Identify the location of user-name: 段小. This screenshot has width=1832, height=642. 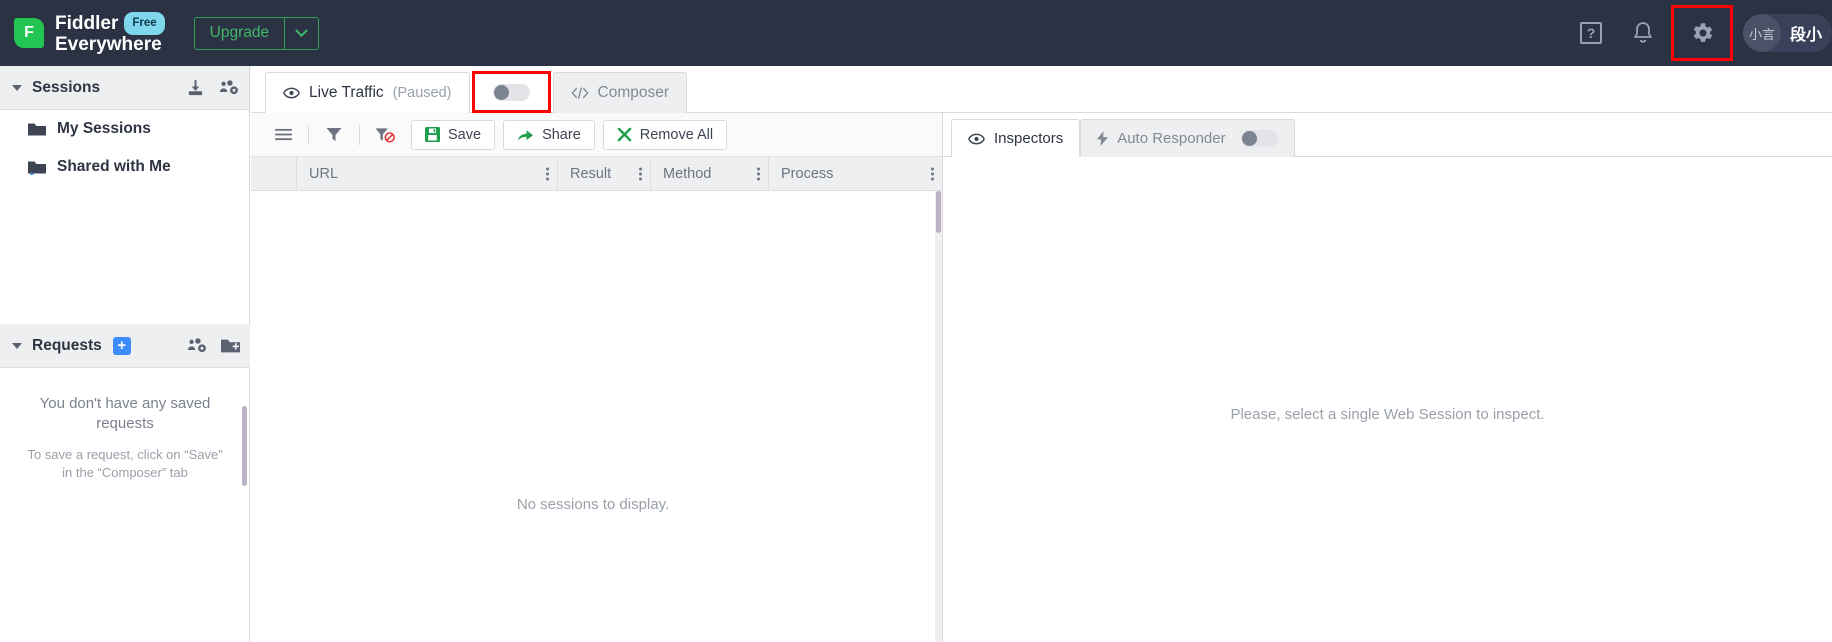
(1805, 35).